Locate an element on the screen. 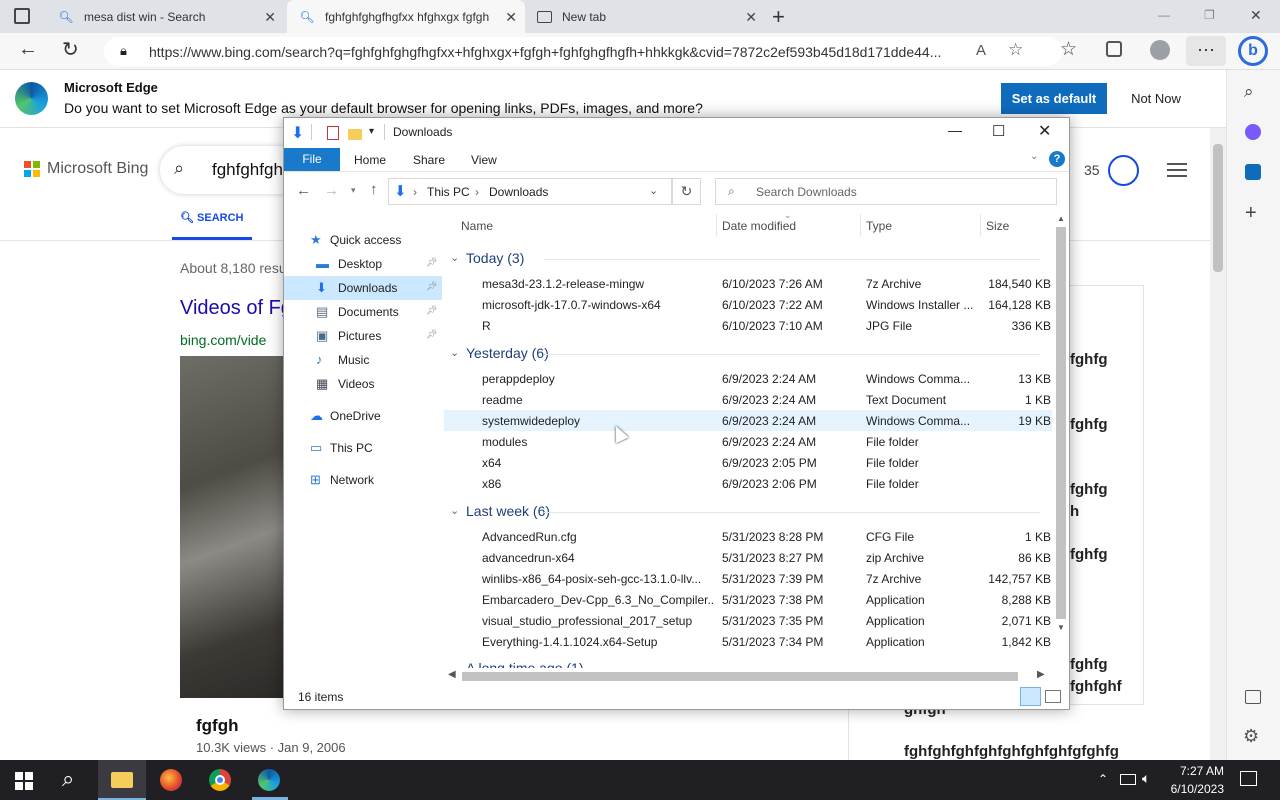 The height and width of the screenshot is (800, 1280). details-view-icon is located at coordinates (1030, 696).